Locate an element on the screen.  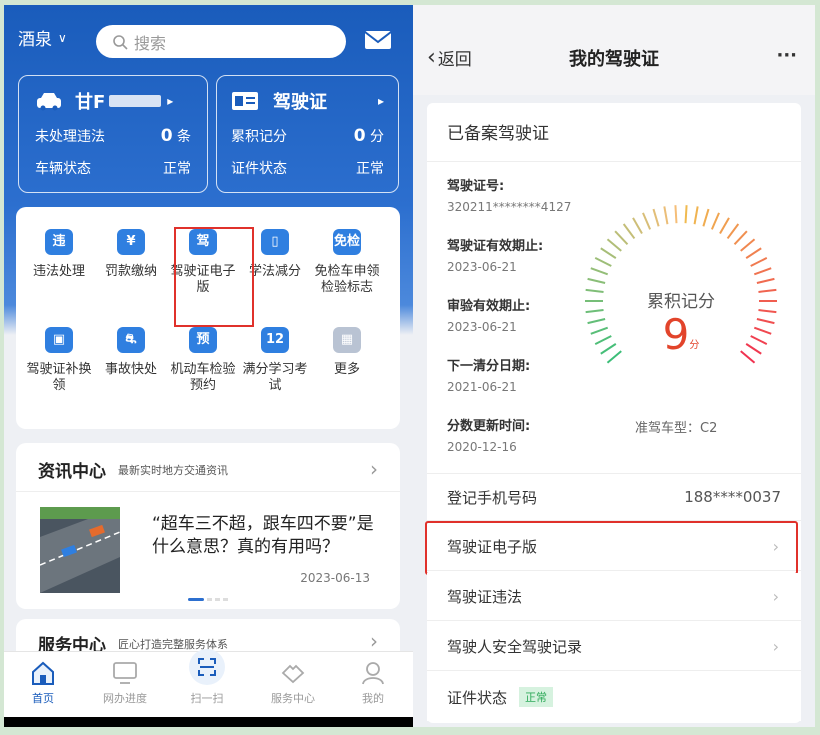
menu-label: 驾驶证违法 is located at coordinates (485, 597).